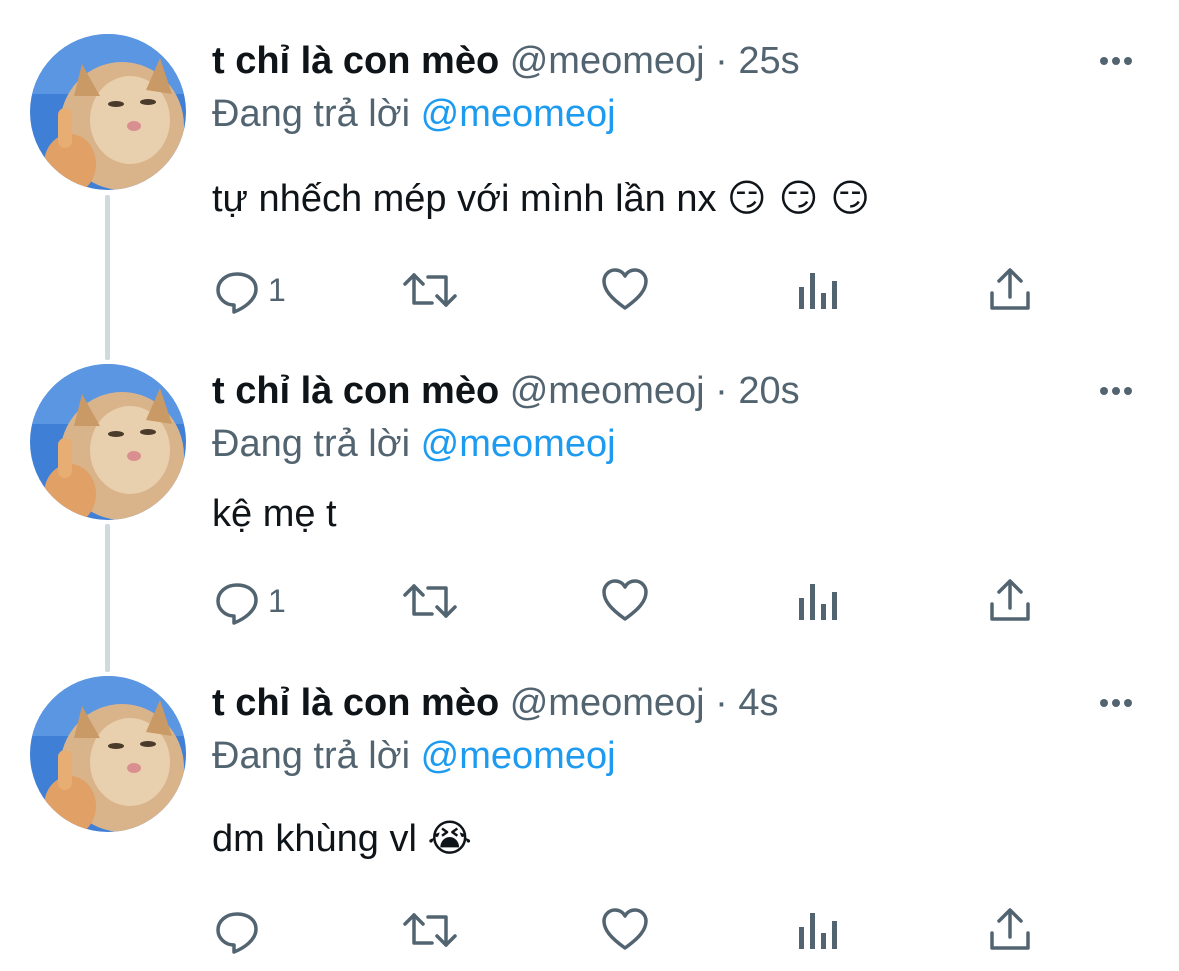  I want to click on tweet-header: t chỉ là con mèo @meomeoj · 20s, so click(506, 391).